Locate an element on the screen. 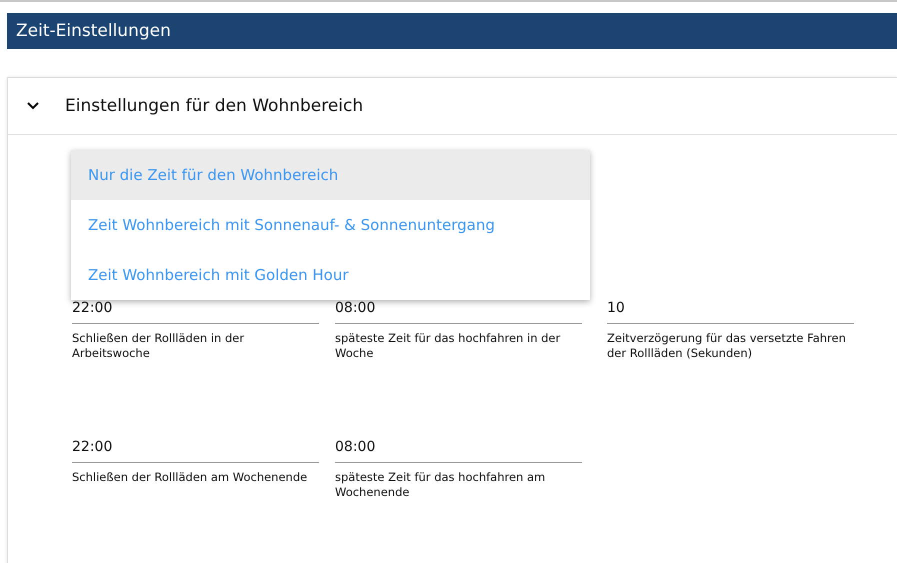 This screenshot has height=563, width=897. input-field: 10 is located at coordinates (730, 309).